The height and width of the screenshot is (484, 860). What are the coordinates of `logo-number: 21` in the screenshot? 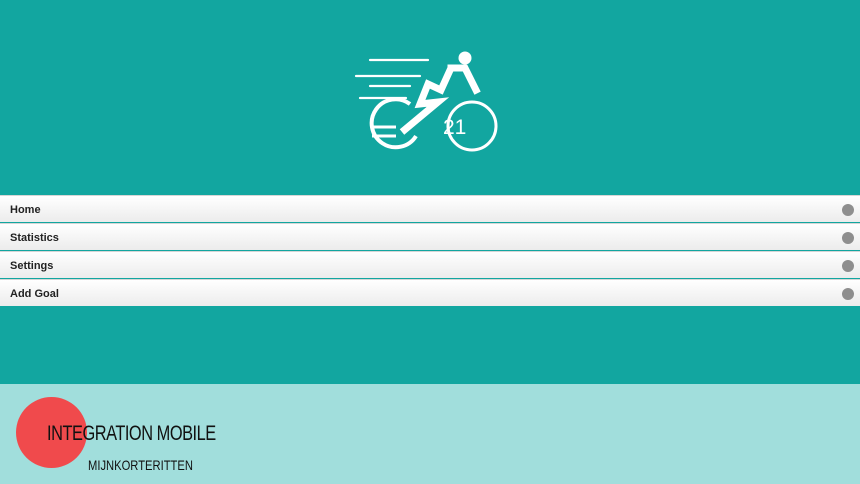 It's located at (454, 127).